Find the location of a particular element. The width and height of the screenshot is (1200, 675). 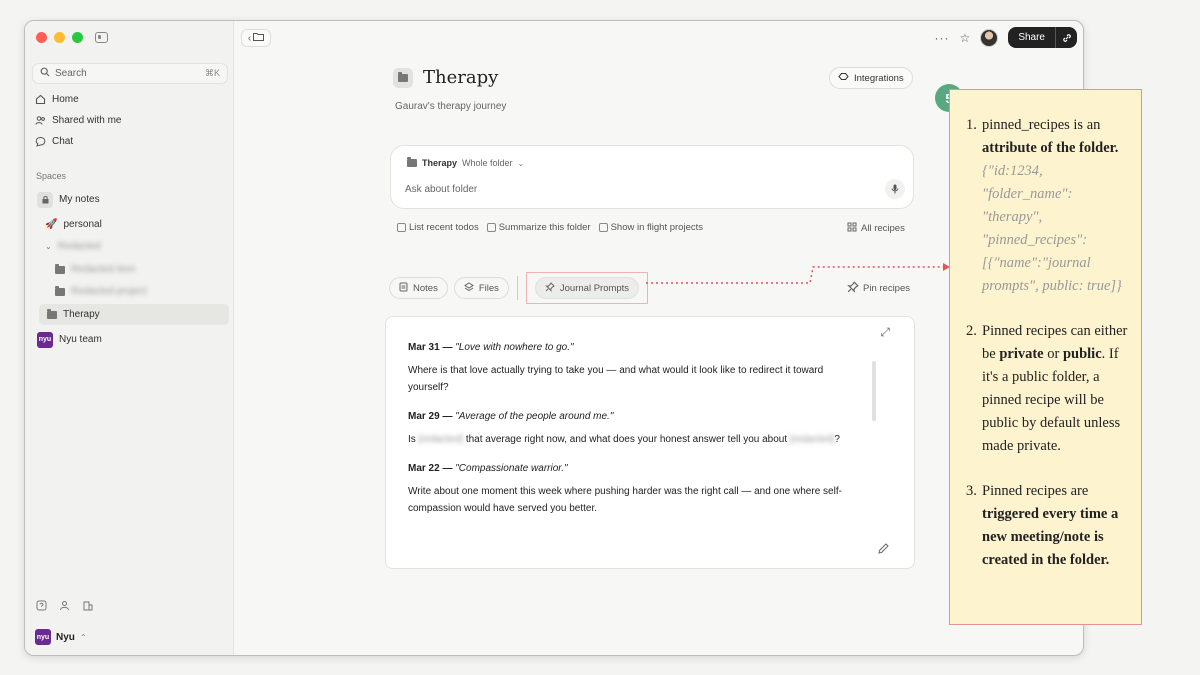

sidebar-item-label: Home is located at coordinates (65, 99).